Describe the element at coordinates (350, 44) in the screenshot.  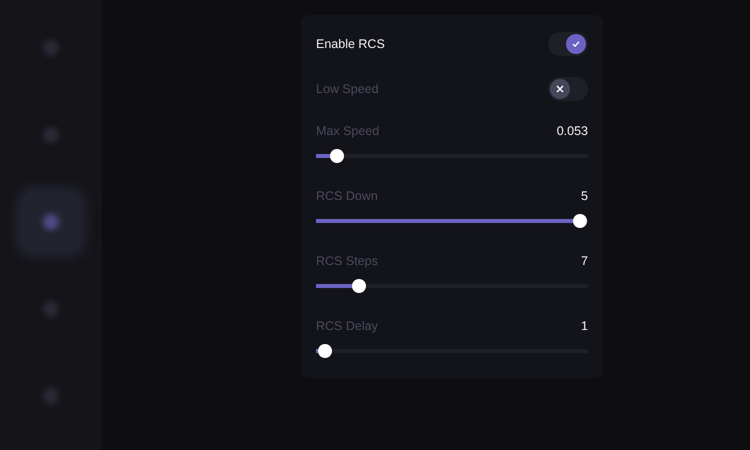
I see `setting-label: Enable RCS` at that location.